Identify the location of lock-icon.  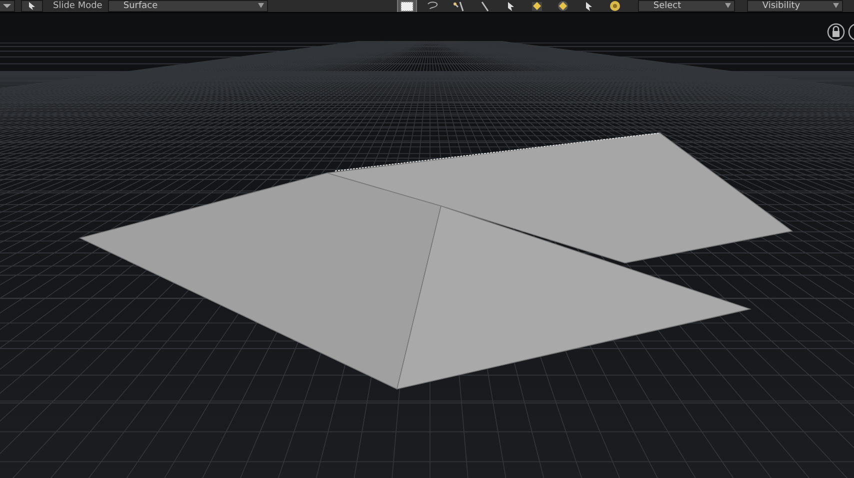
(836, 32).